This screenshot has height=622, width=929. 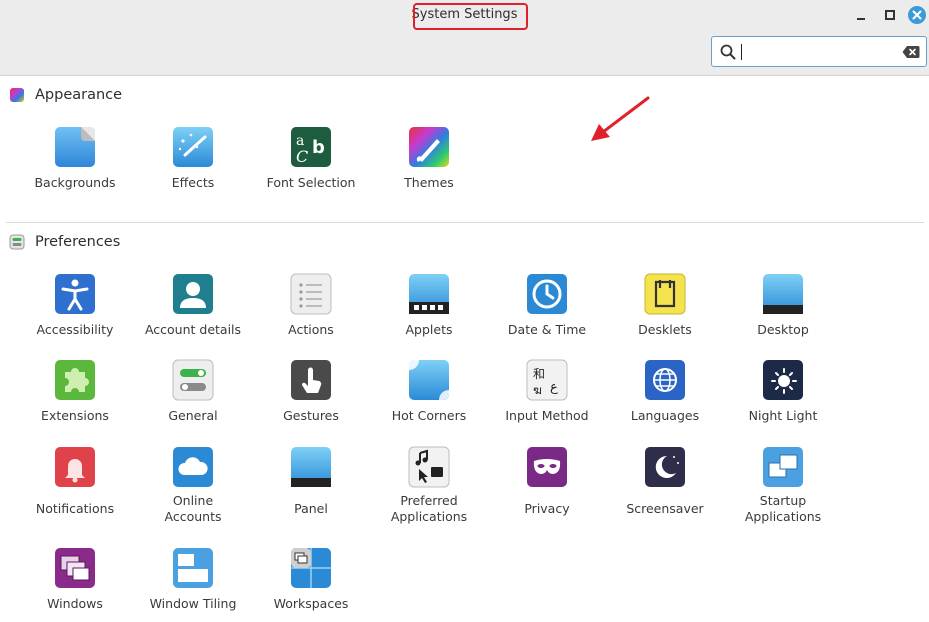 What do you see at coordinates (311, 329) in the screenshot?
I see `item-label: Actions` at bounding box center [311, 329].